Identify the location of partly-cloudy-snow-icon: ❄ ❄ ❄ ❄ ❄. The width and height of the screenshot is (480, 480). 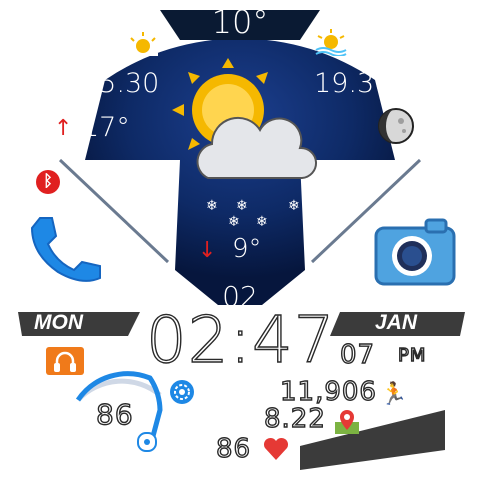
(243, 143).